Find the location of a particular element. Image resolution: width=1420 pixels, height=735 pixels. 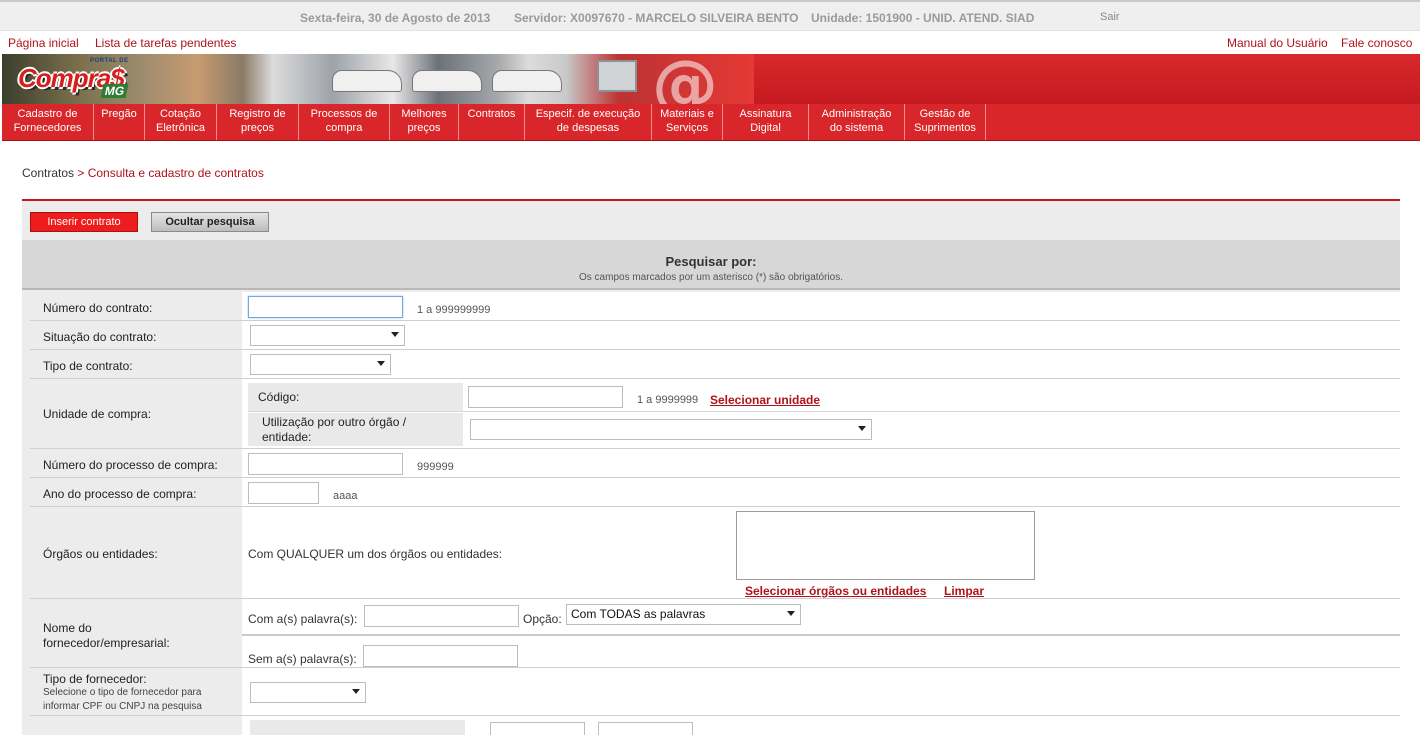

unit-code-label-cell: Código: is located at coordinates (355, 397).